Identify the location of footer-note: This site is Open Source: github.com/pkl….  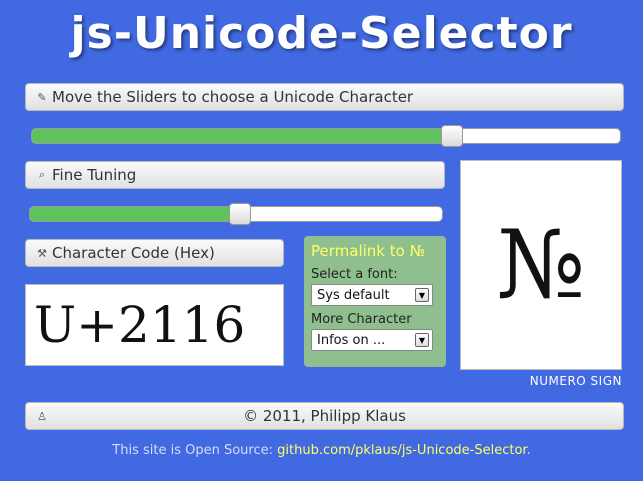
(321, 450).